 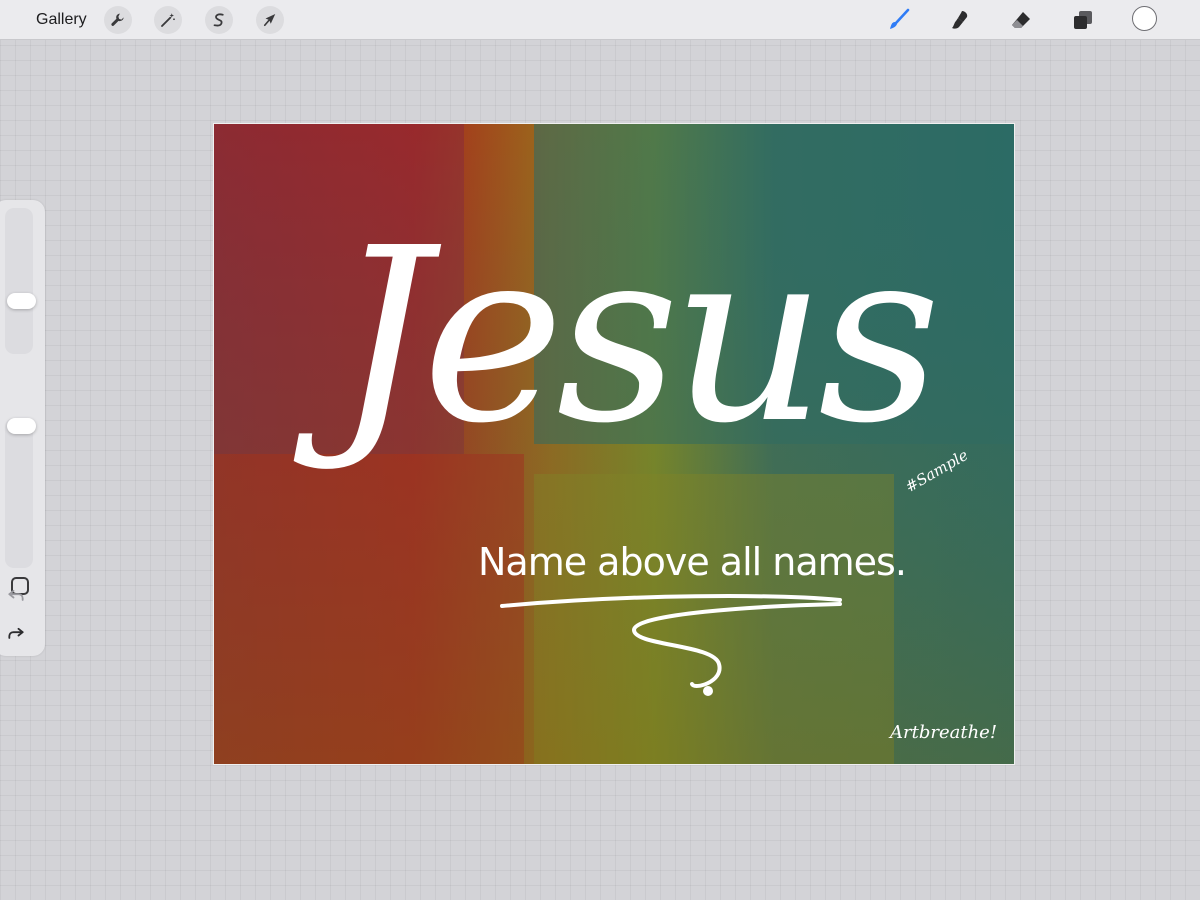 I want to click on brush-tool-button, so click(x=899, y=20).